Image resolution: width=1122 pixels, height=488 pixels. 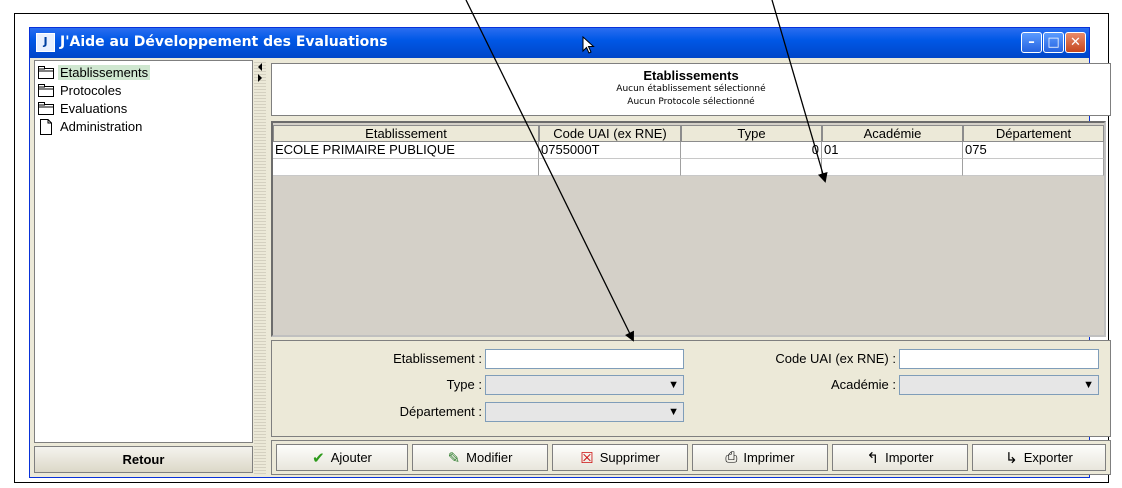 I want to click on annotation-arrow-to-form, so click(x=549, y=171).